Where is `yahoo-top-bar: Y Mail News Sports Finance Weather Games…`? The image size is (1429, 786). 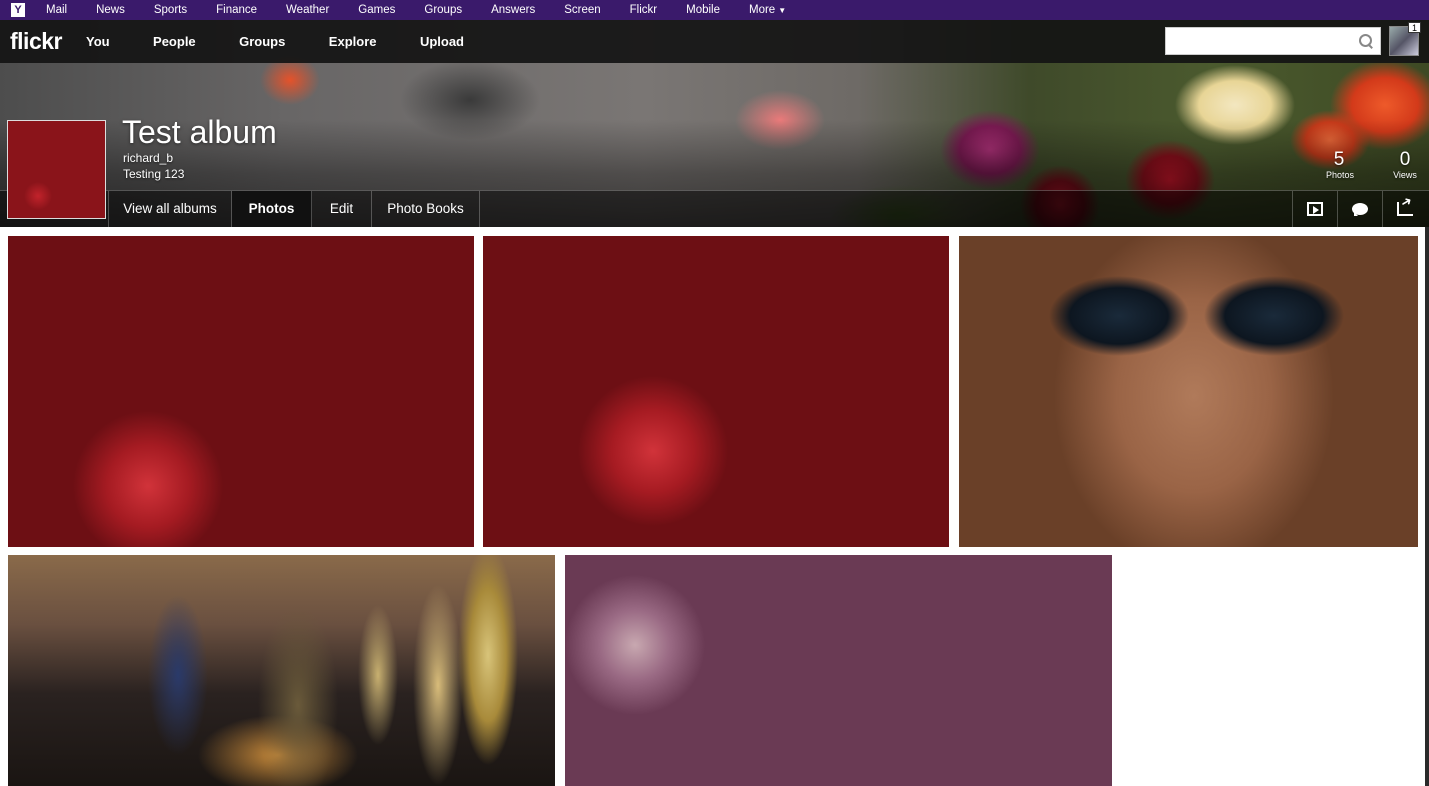 yahoo-top-bar: Y Mail News Sports Finance Weather Games… is located at coordinates (714, 10).